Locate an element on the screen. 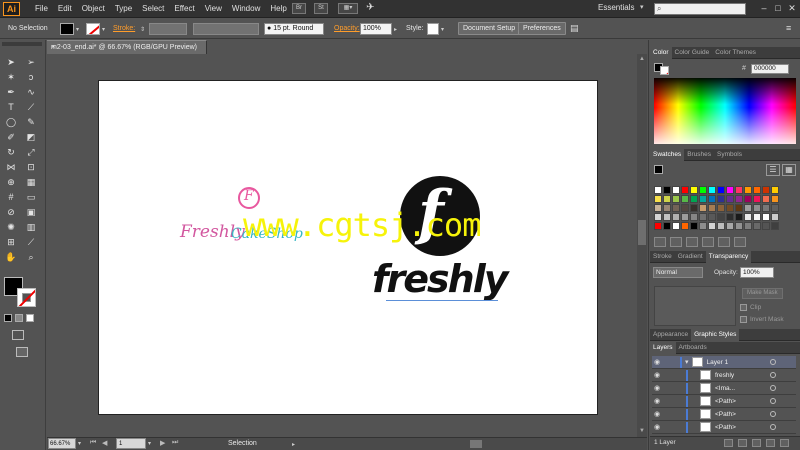 The width and height of the screenshot is (800, 450). menu-object: Object is located at coordinates (93, 9).